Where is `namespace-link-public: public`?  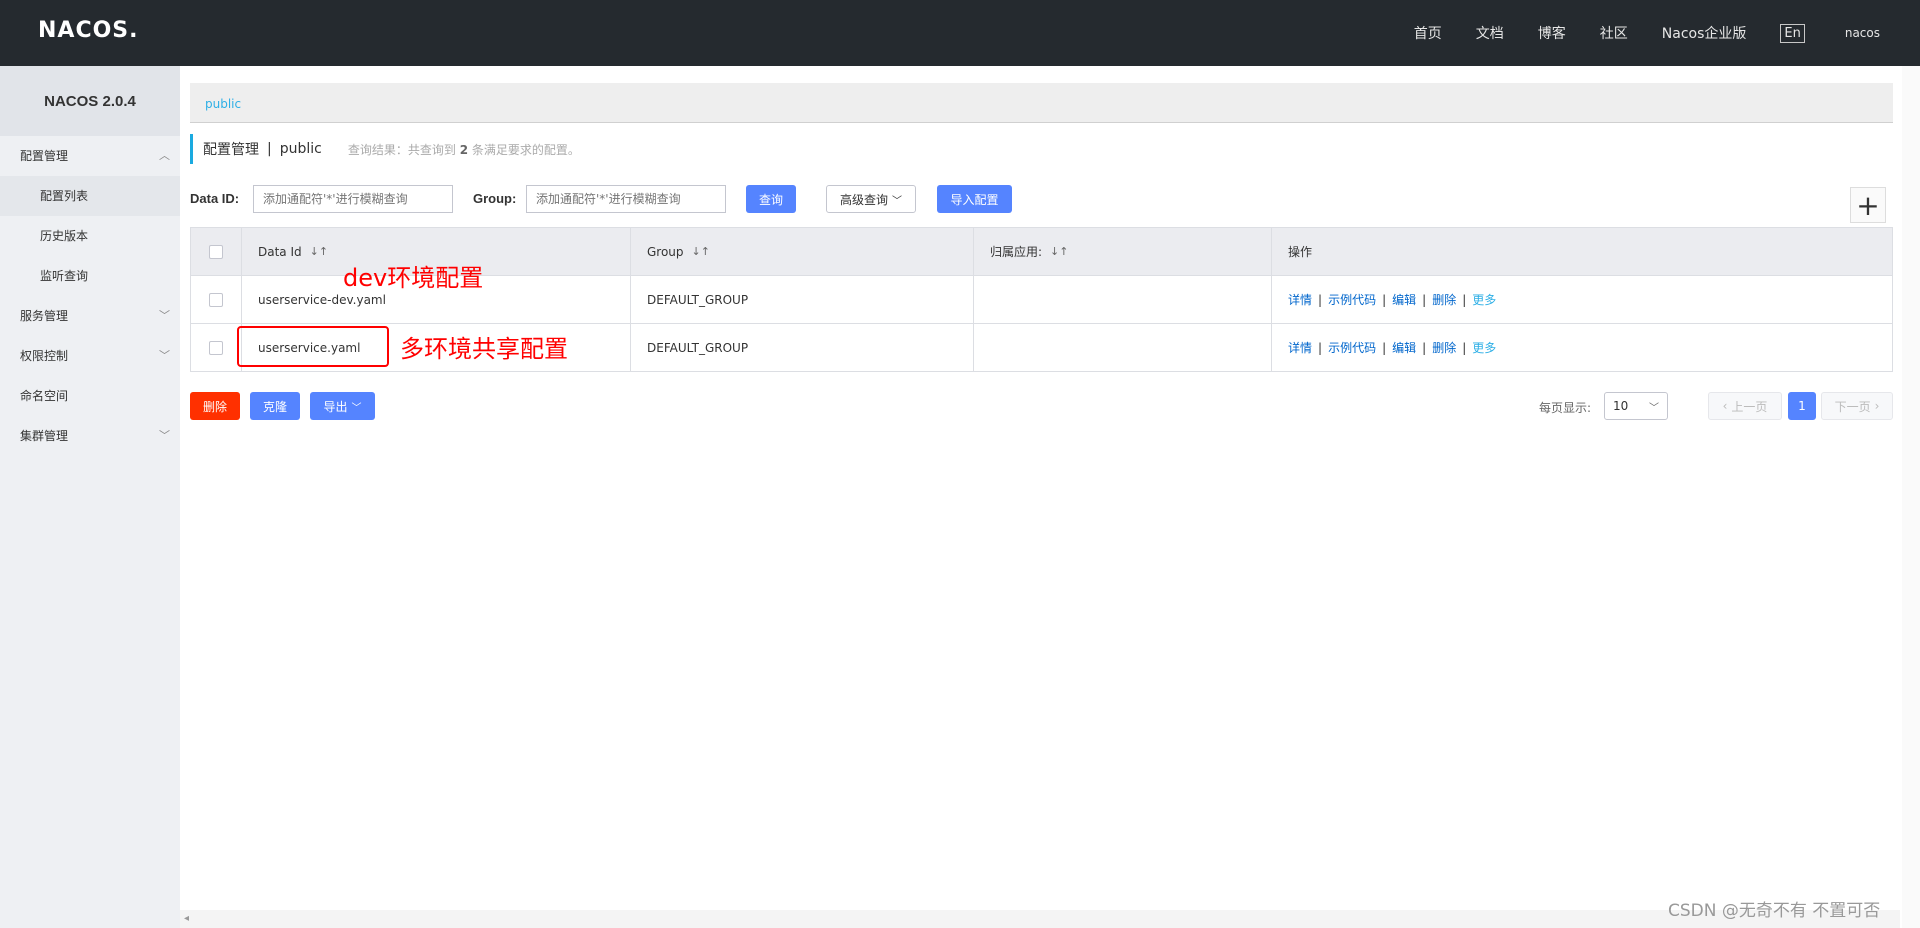 namespace-link-public: public is located at coordinates (223, 104).